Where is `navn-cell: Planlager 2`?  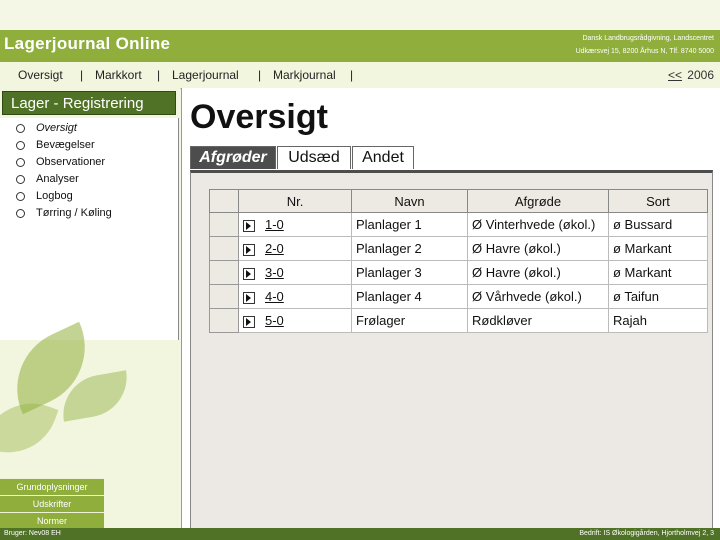
navn-cell: Planlager 2 is located at coordinates (409, 248).